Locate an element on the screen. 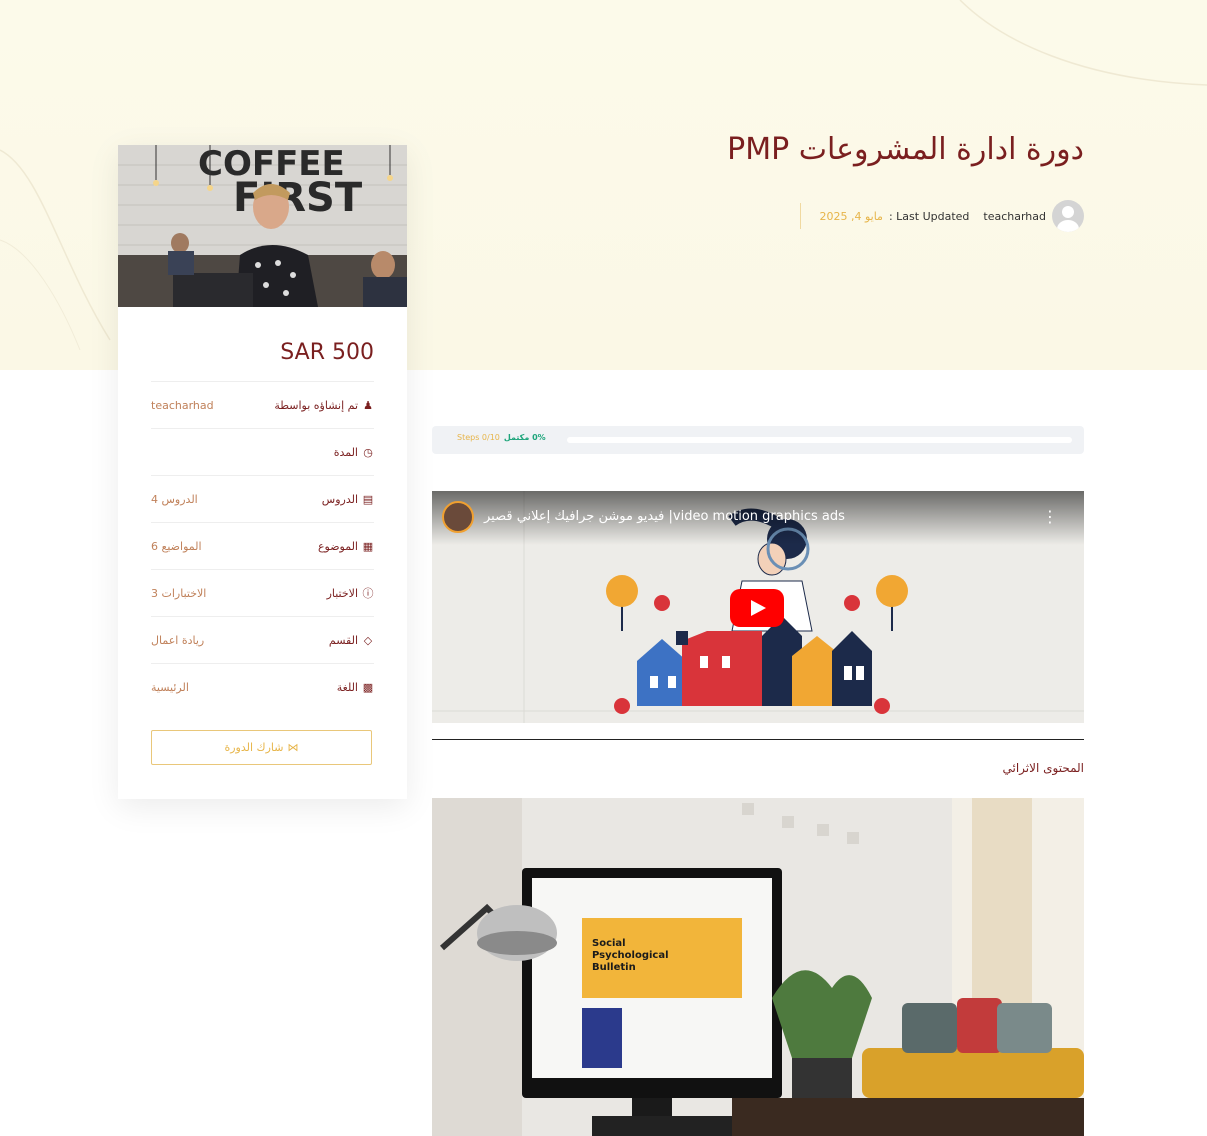  book-icon: ▤ is located at coordinates (368, 499).